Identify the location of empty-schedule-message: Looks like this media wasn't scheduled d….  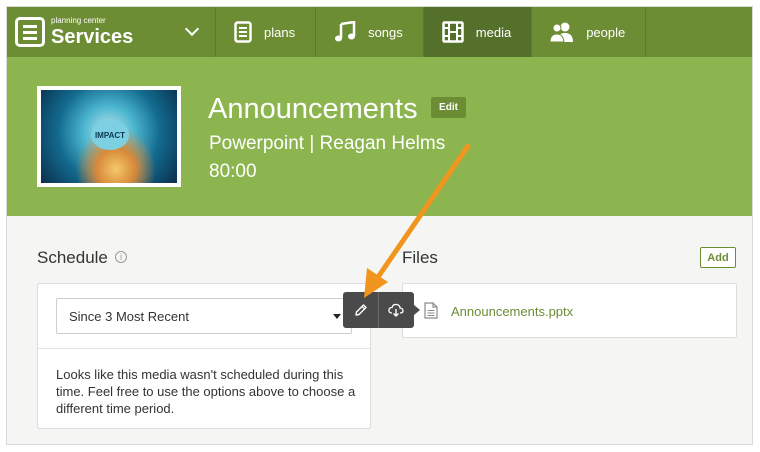
(206, 391).